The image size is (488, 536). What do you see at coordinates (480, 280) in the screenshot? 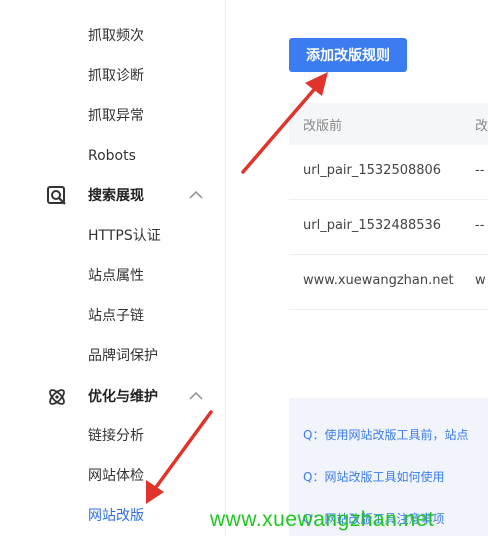
I see `table-cell: w` at bounding box center [480, 280].